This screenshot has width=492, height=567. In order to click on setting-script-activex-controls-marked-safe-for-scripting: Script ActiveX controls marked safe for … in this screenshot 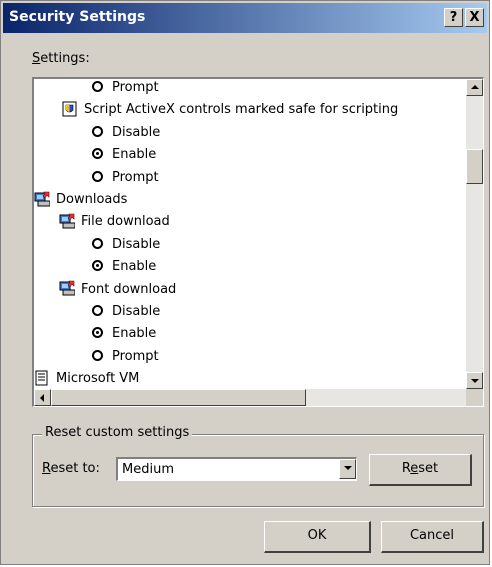, I will do `click(230, 110)`.